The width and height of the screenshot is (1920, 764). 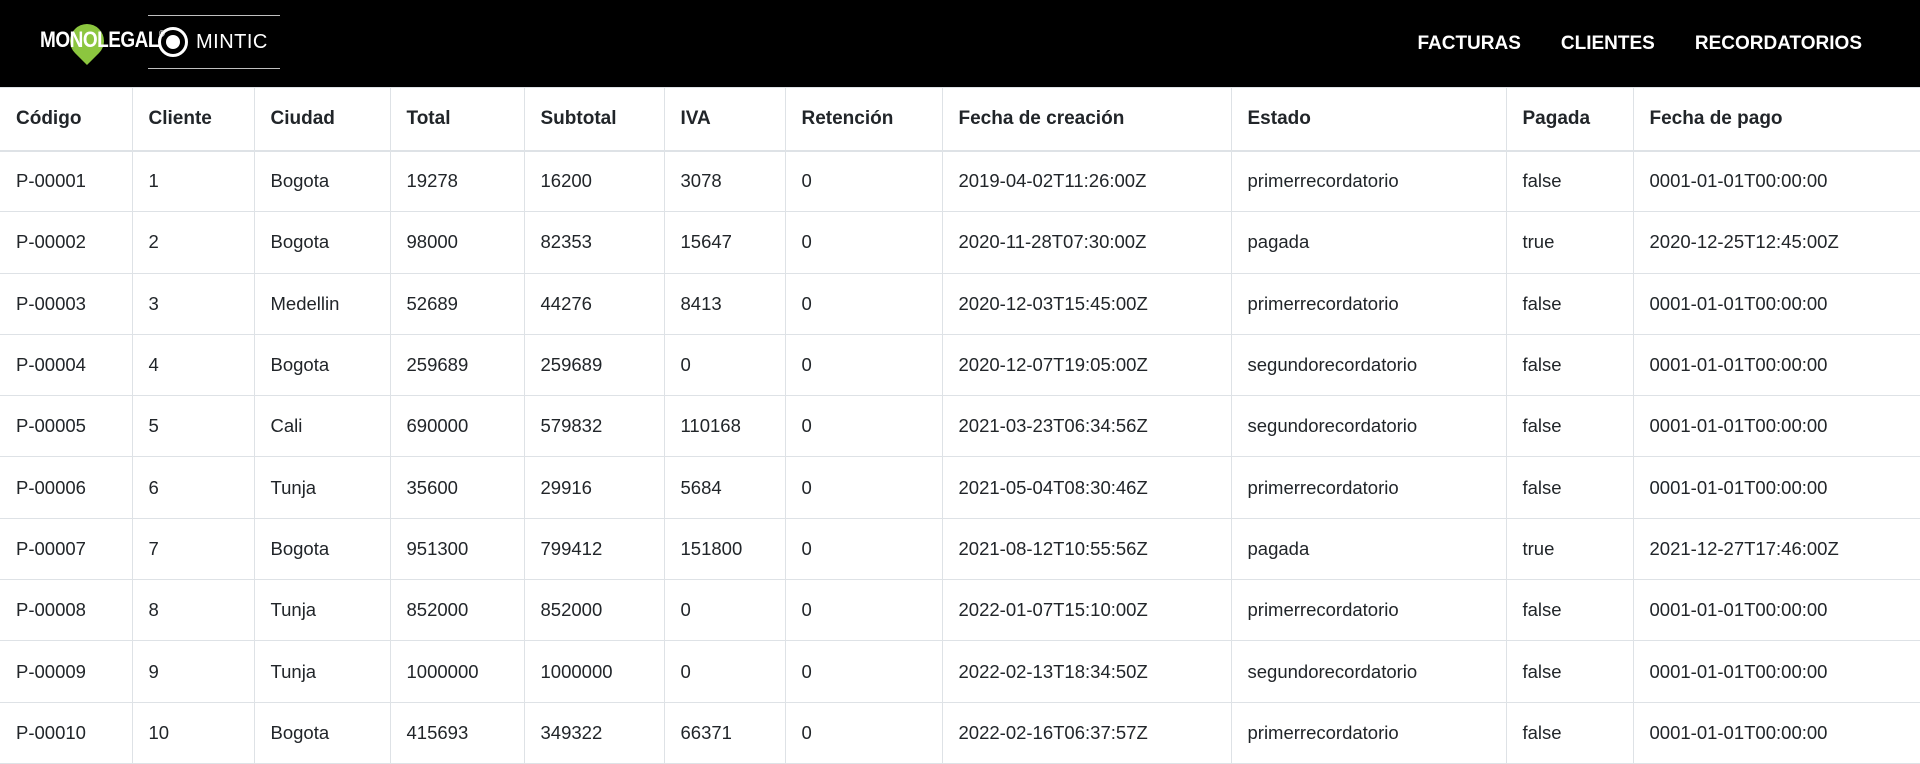 What do you see at coordinates (66, 242) in the screenshot?
I see `cell-codigo: P-00002` at bounding box center [66, 242].